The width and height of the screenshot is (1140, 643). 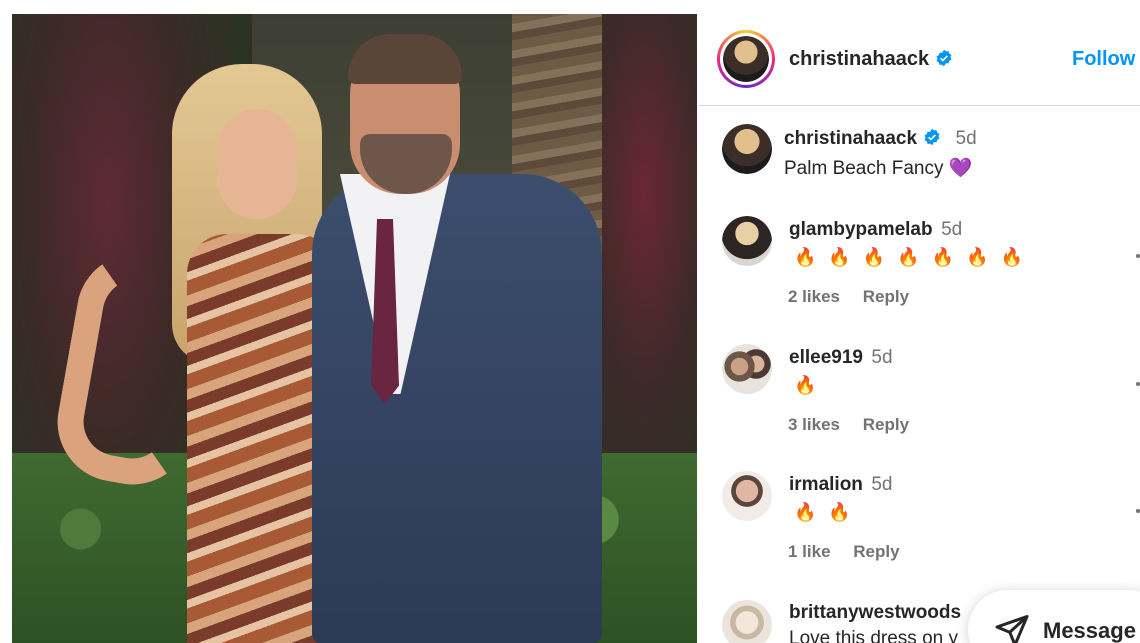 I want to click on comment-meta: 1 like Reply, so click(x=853, y=552).